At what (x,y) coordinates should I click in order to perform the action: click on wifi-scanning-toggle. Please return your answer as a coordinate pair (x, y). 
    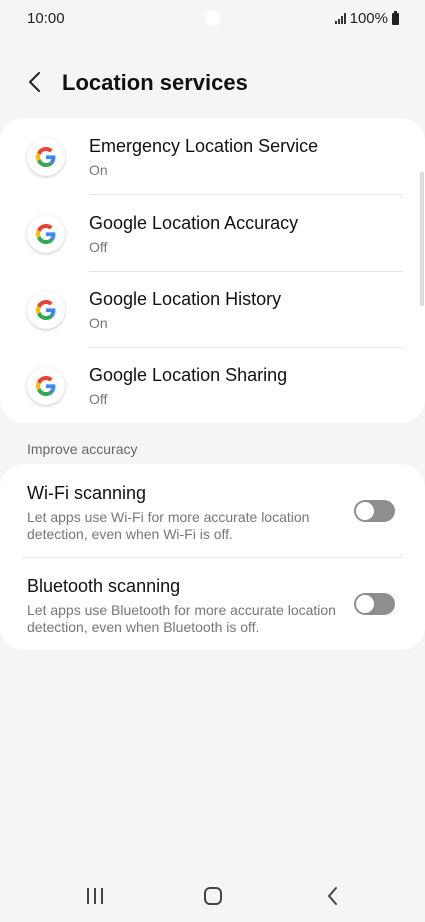
    Looking at the image, I should click on (374, 511).